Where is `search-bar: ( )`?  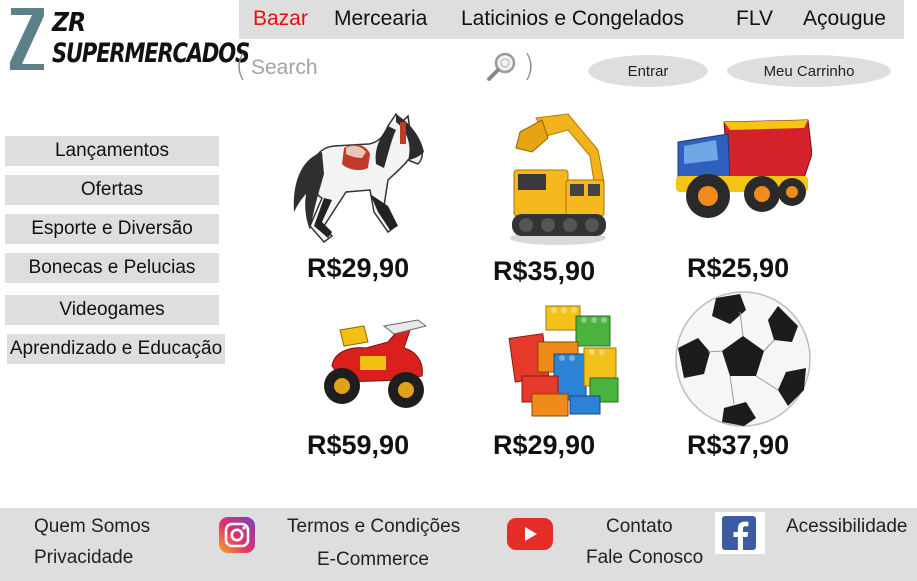 search-bar: ( ) is located at coordinates (386, 67).